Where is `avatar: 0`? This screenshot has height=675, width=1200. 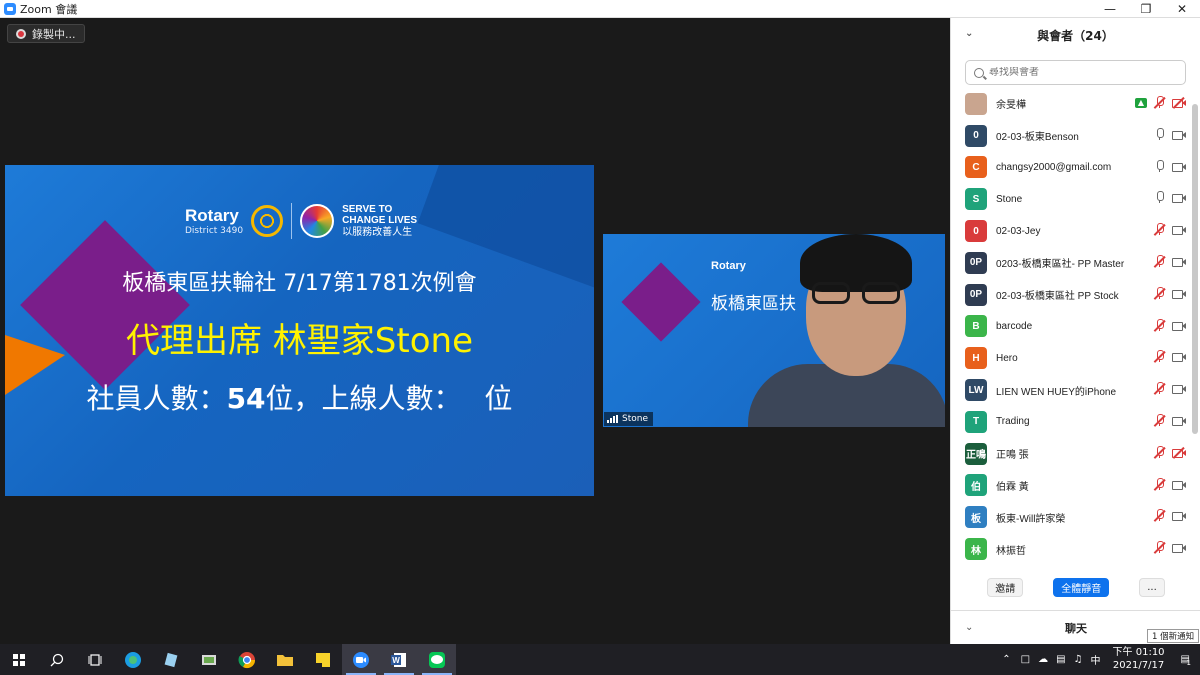
avatar: 0 is located at coordinates (976, 231).